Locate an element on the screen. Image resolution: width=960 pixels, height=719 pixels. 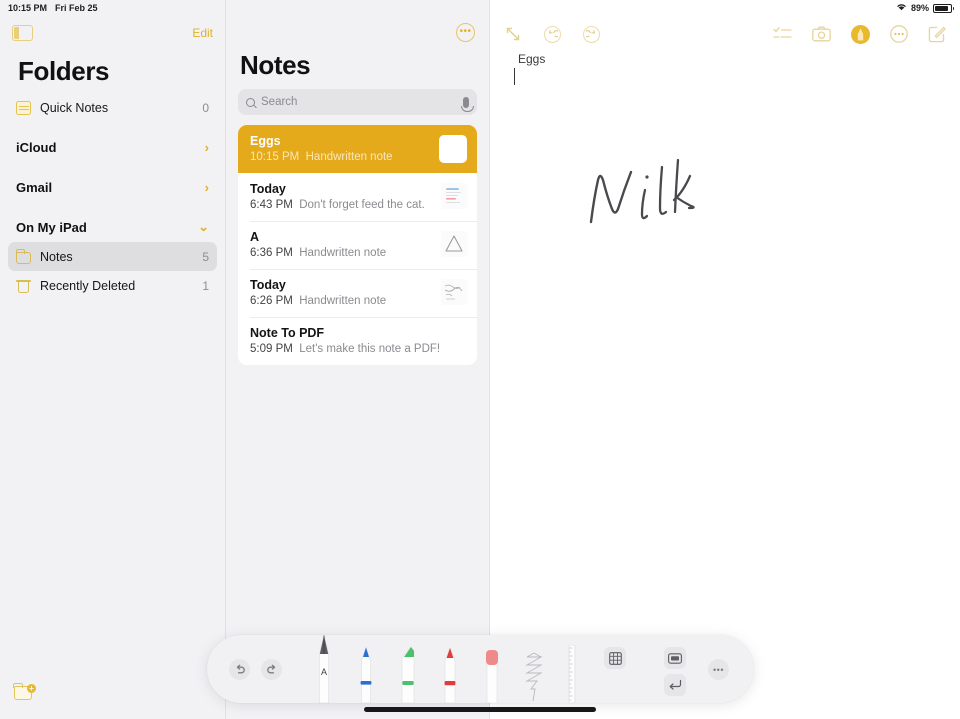
quick-note-icon is located at coordinates (23, 107).